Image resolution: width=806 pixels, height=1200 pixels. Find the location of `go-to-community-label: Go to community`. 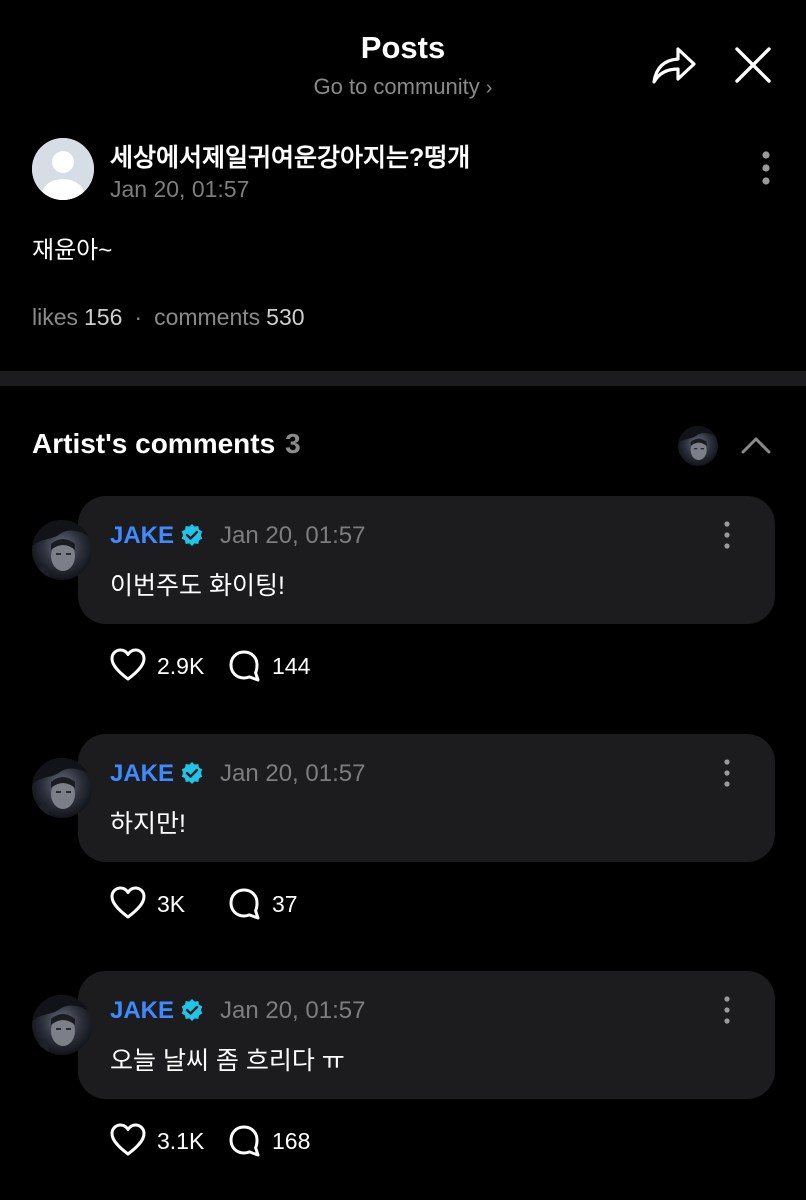

go-to-community-label: Go to community is located at coordinates (396, 86).